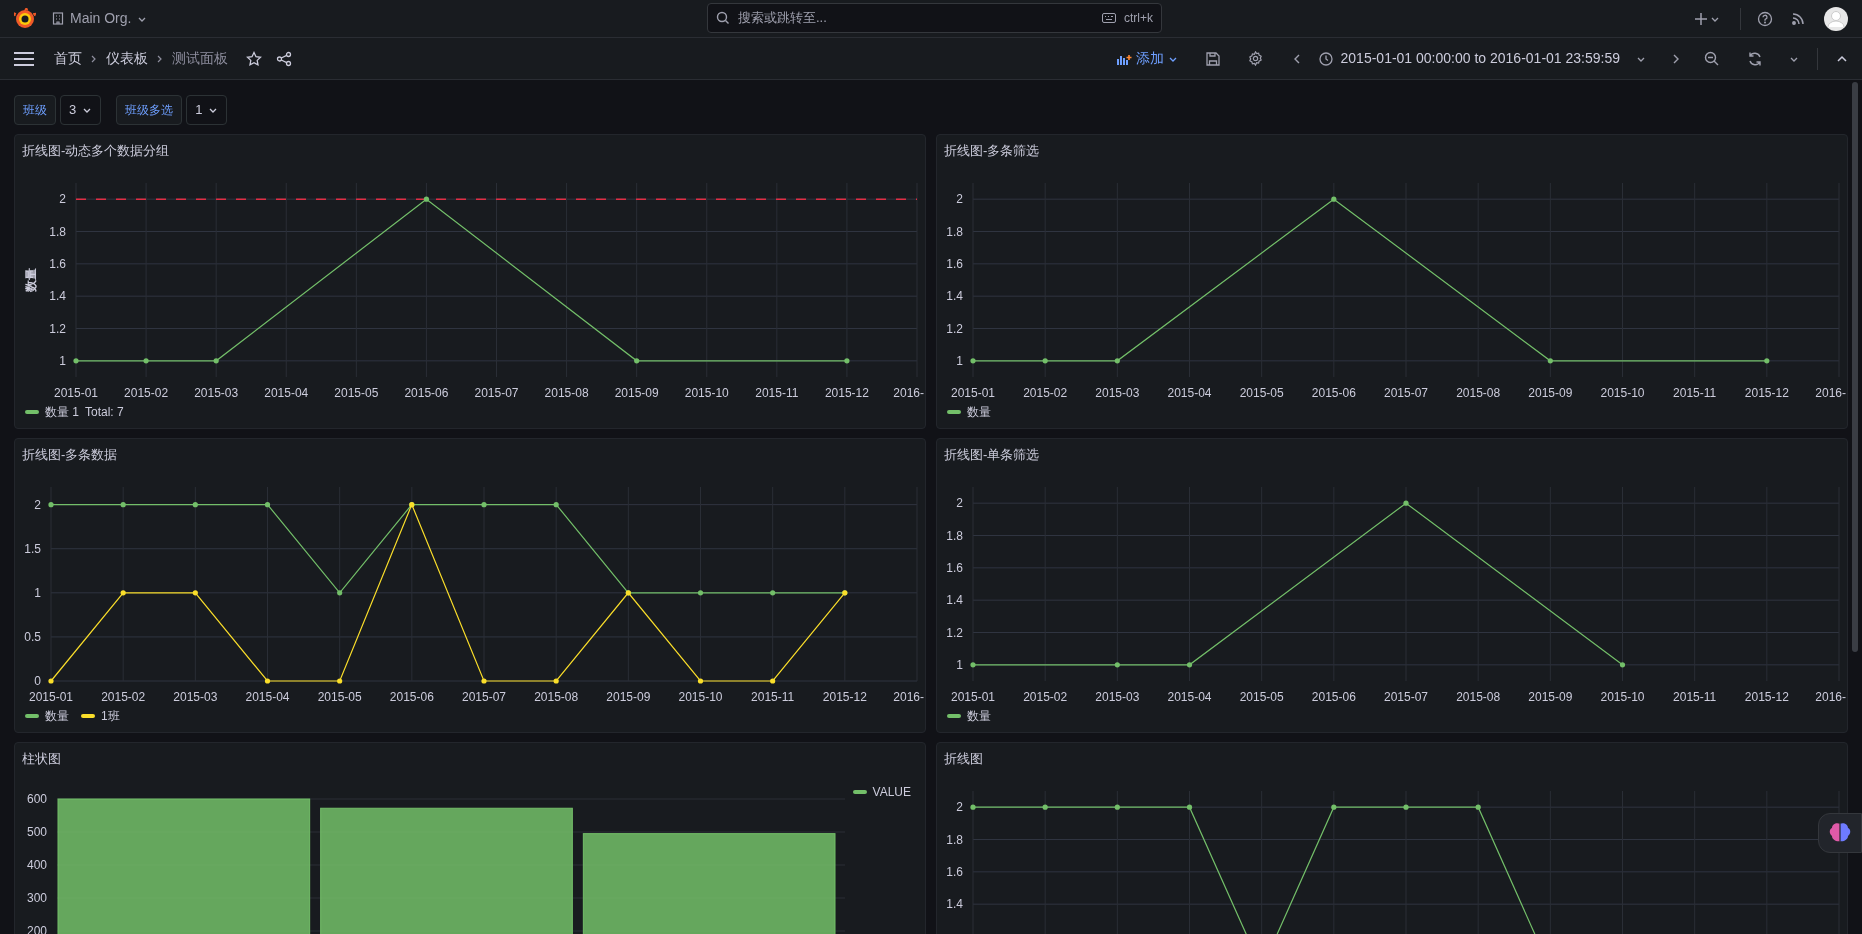 The width and height of the screenshot is (1862, 934). Describe the element at coordinates (31, 280) in the screenshot. I see `axis-title: 数量` at that location.